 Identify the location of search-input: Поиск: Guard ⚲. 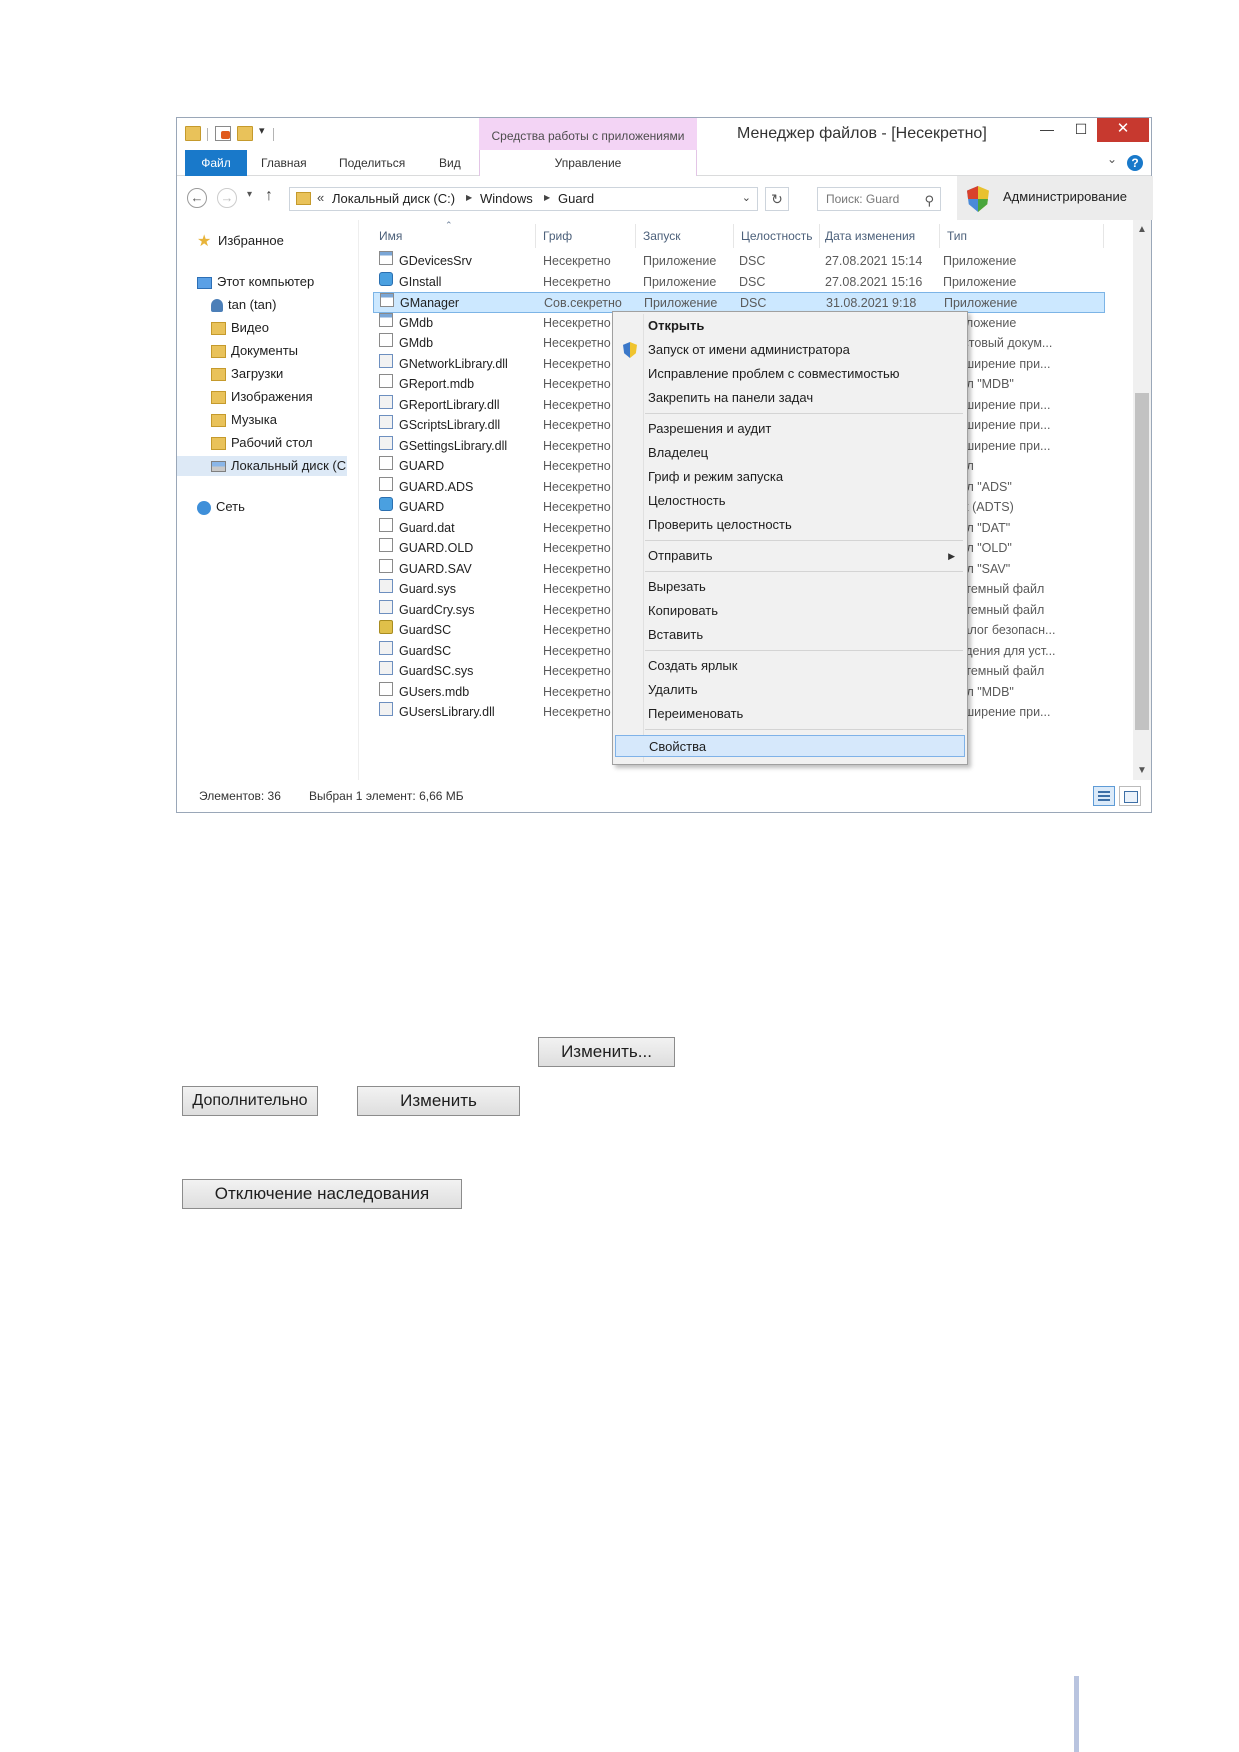
(879, 199).